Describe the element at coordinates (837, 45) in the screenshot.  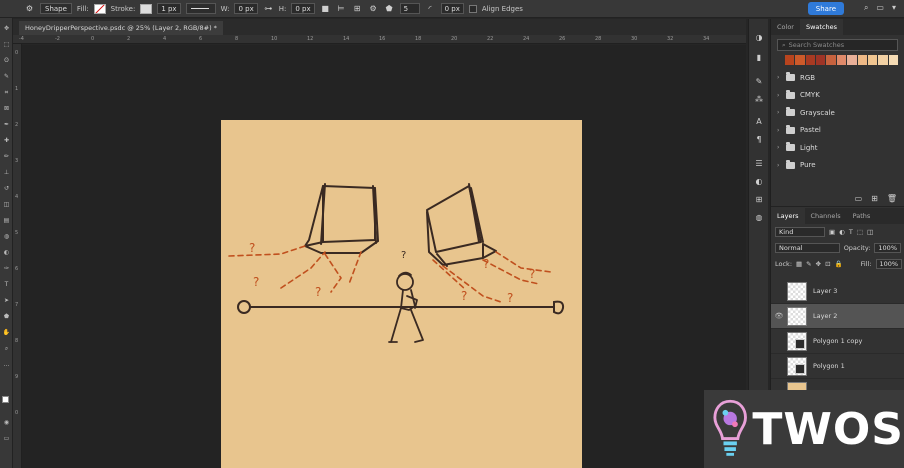
I see `swatches-search-input: ⌕ Search Swatches` at that location.